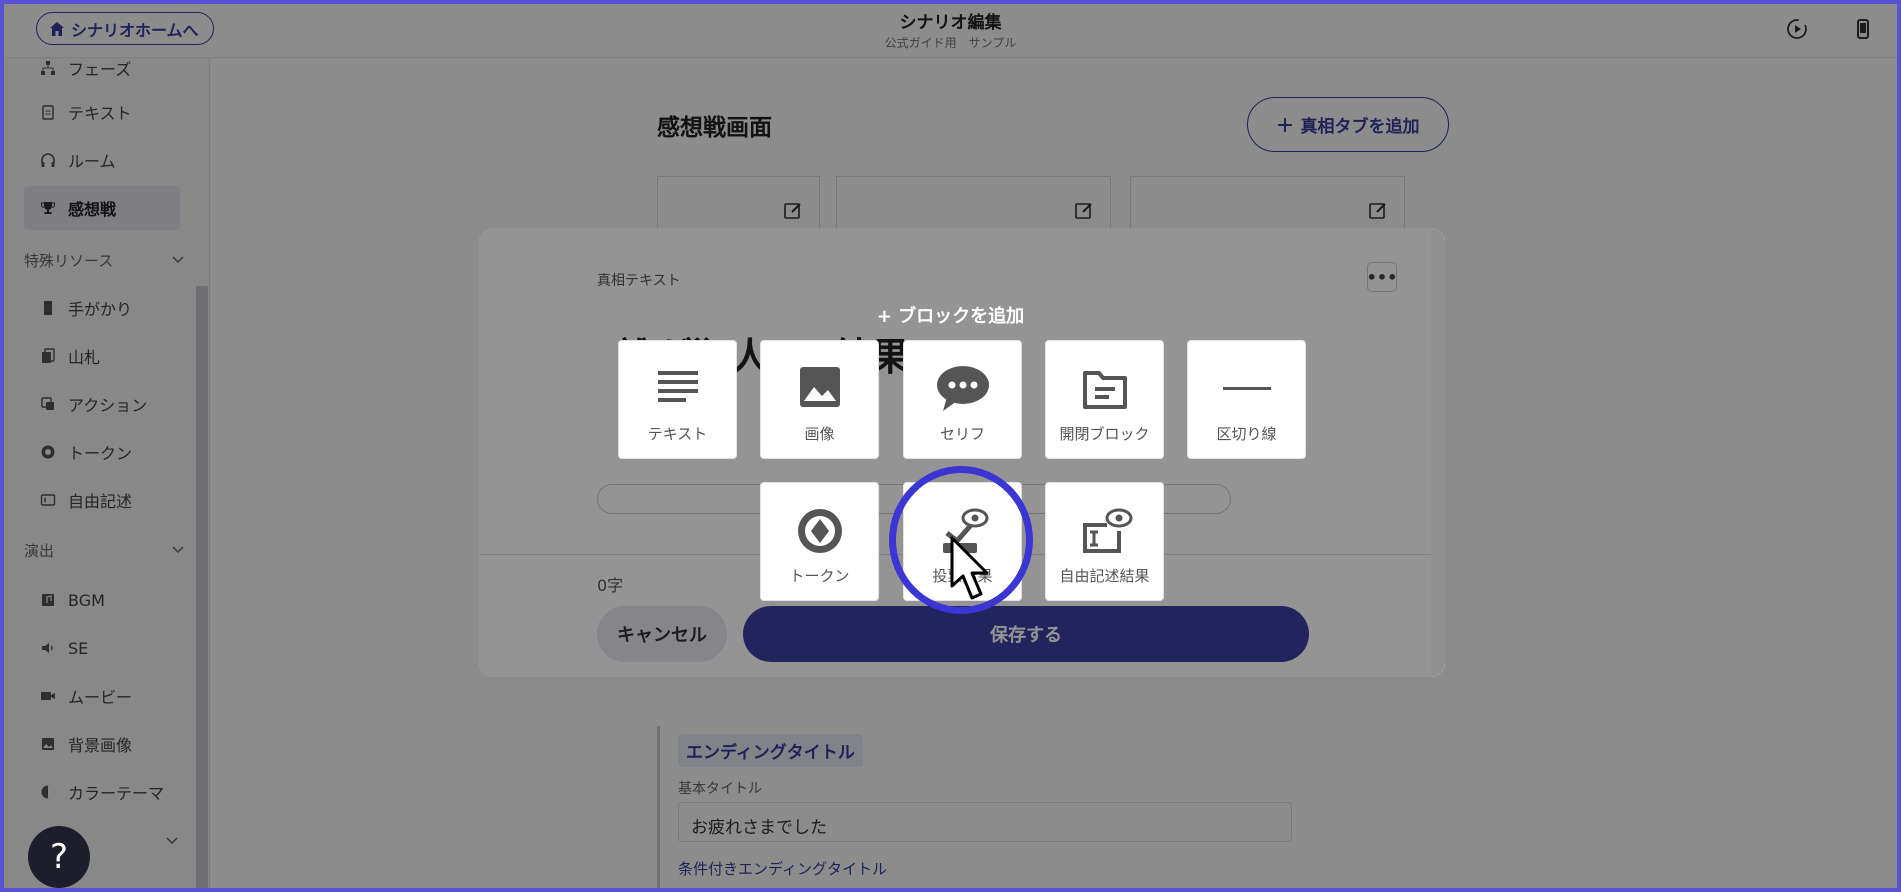  Describe the element at coordinates (1107, 530) in the screenshot. I see `freetext-result-icon` at that location.